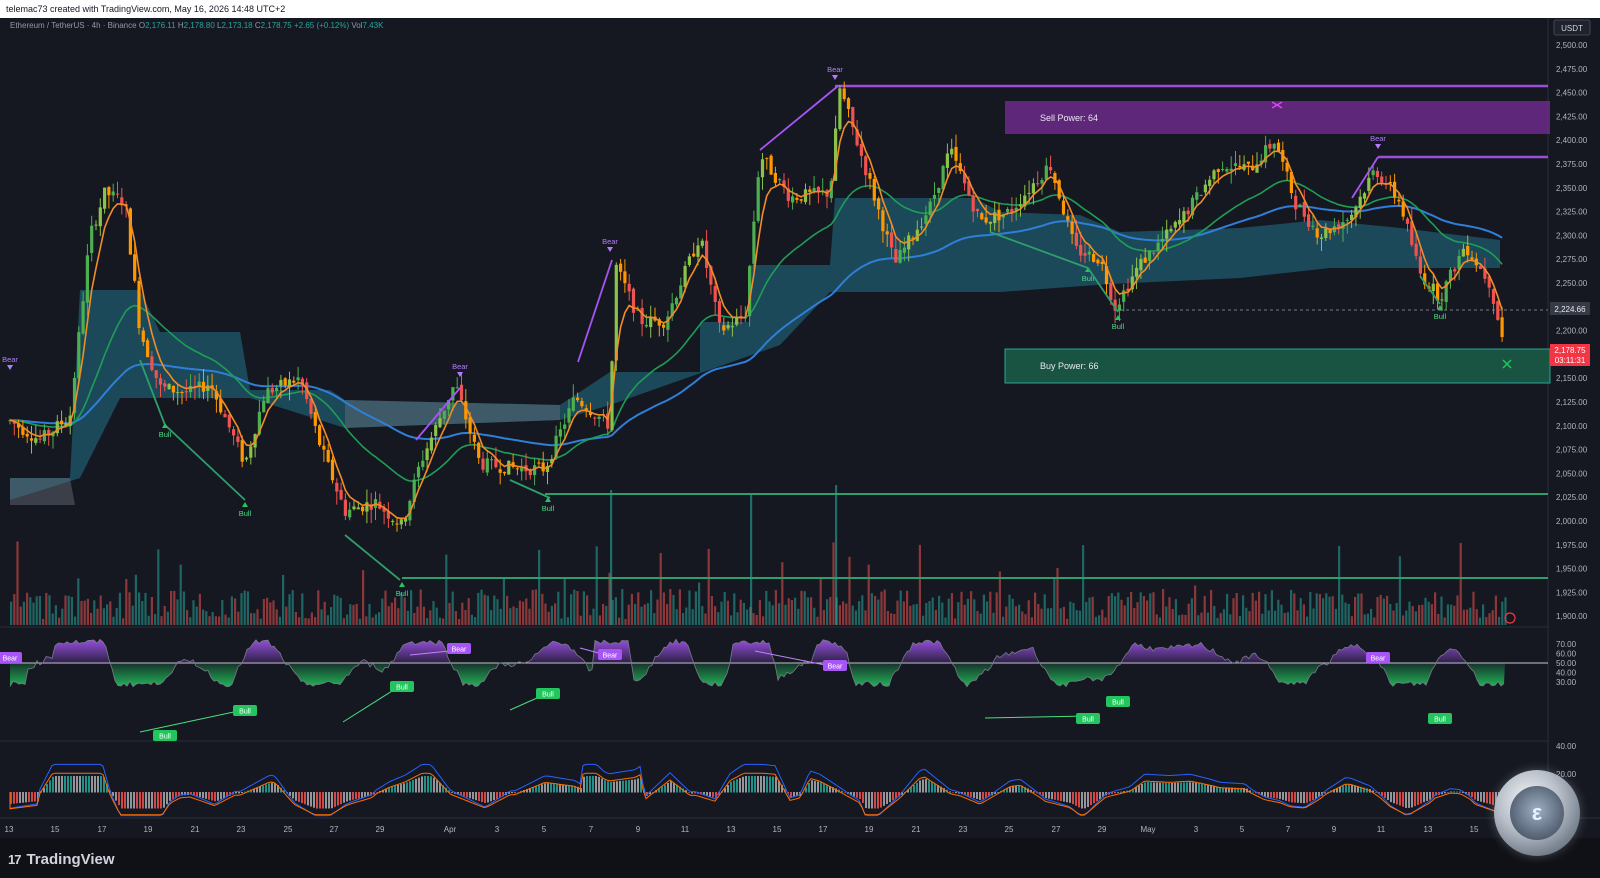 The image size is (1600, 878). What do you see at coordinates (1572, 569) in the screenshot?
I see `price-tick-label: 1,950.00` at bounding box center [1572, 569].